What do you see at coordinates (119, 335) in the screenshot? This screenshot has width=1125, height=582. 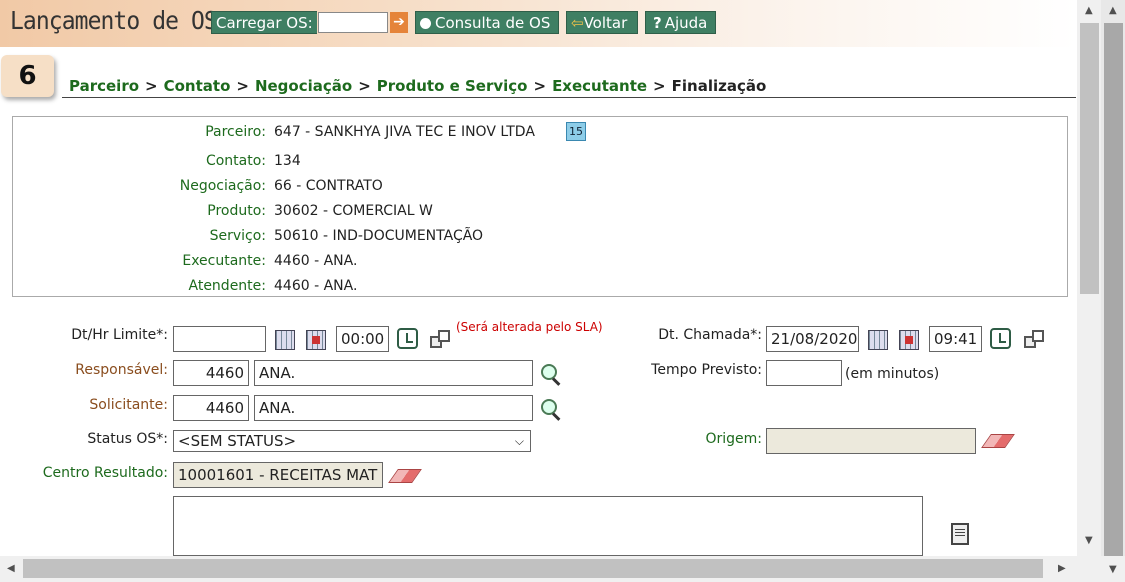 I see `dt-limite-label: Dt/Hr Limite*:` at bounding box center [119, 335].